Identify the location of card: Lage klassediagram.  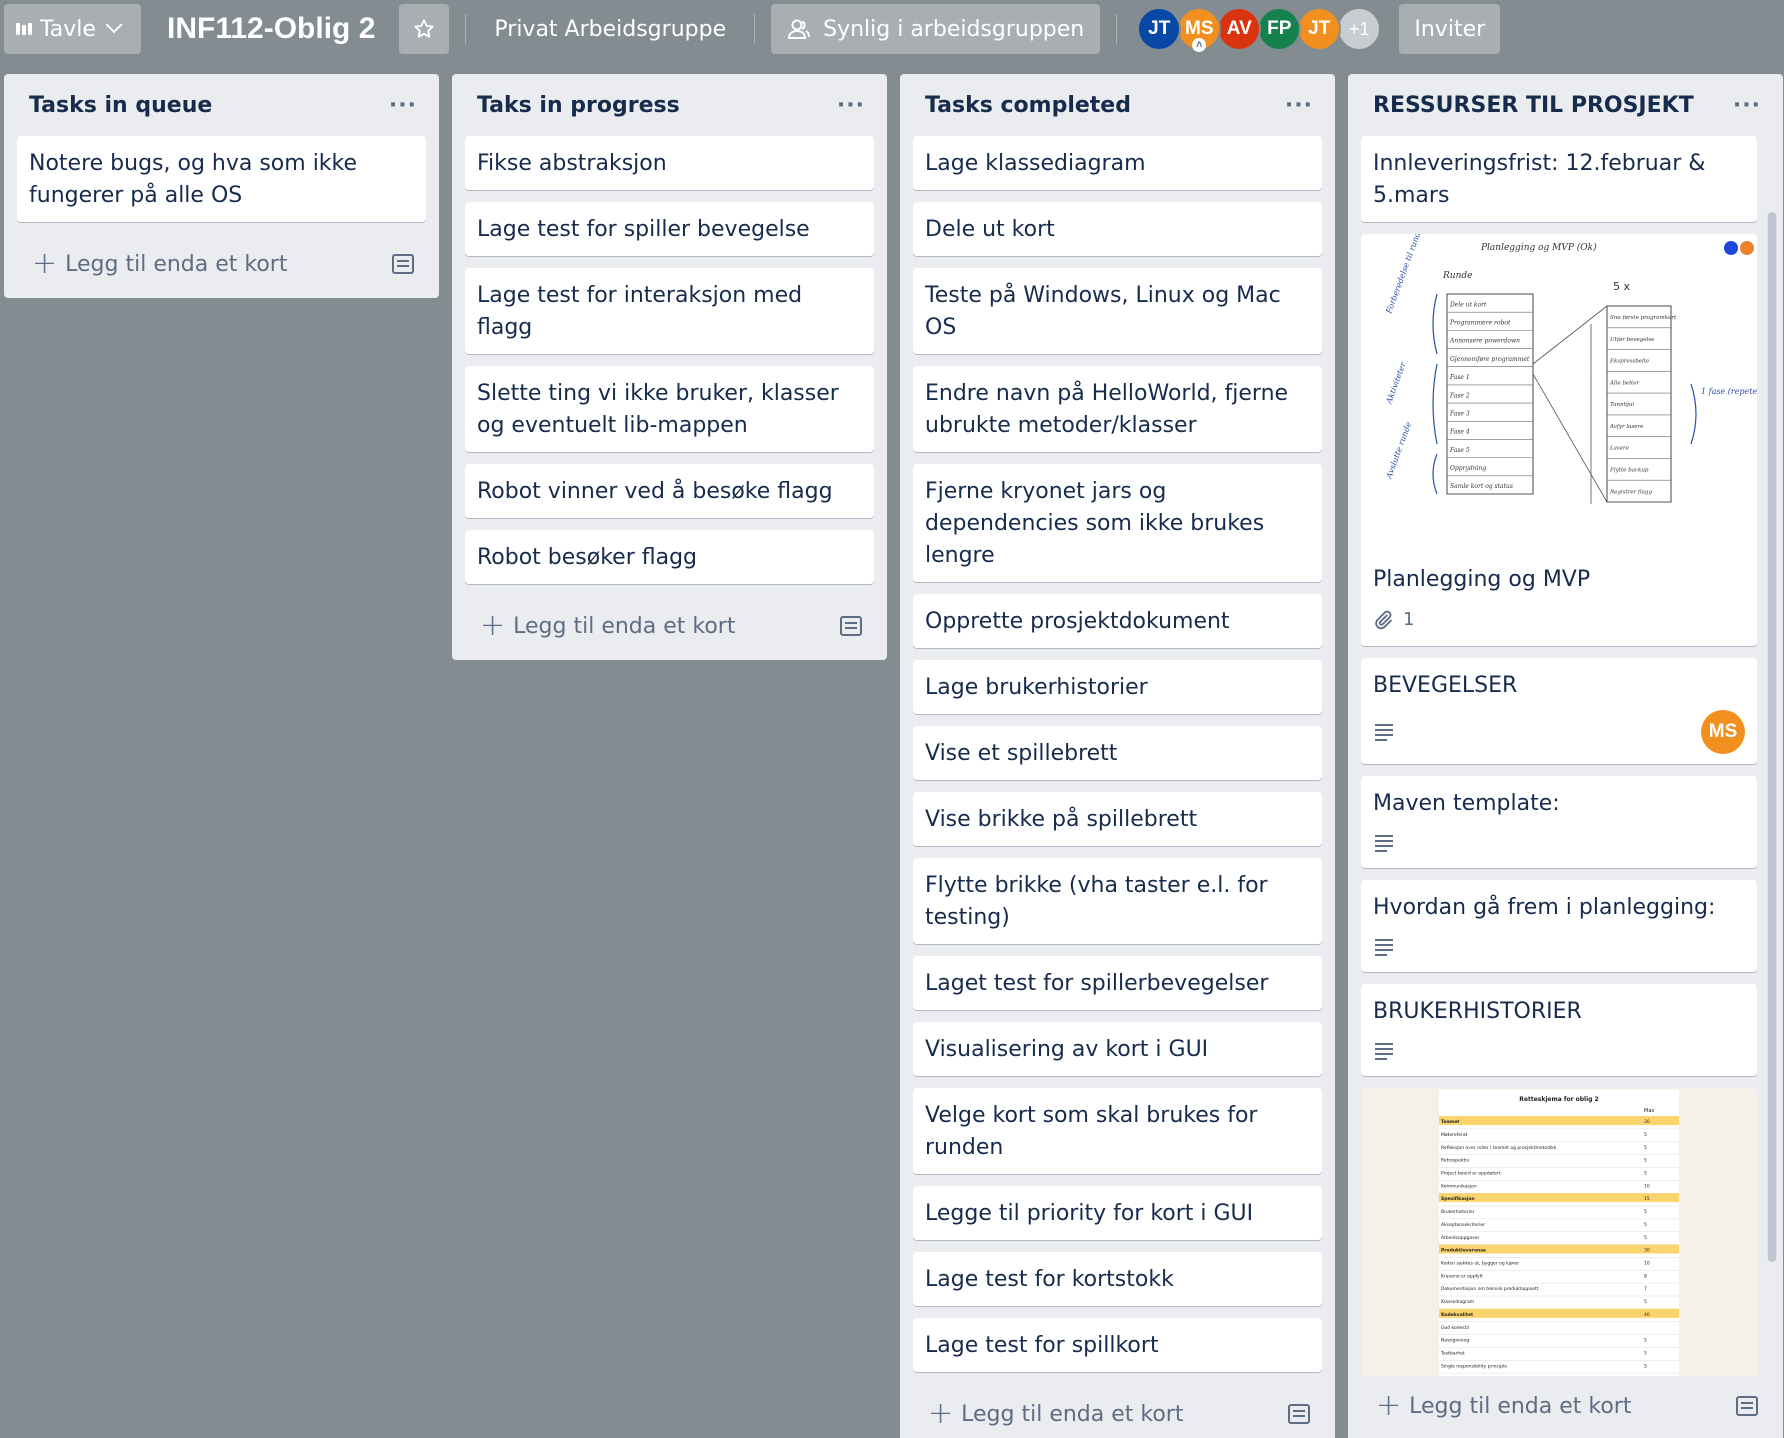
(1117, 163).